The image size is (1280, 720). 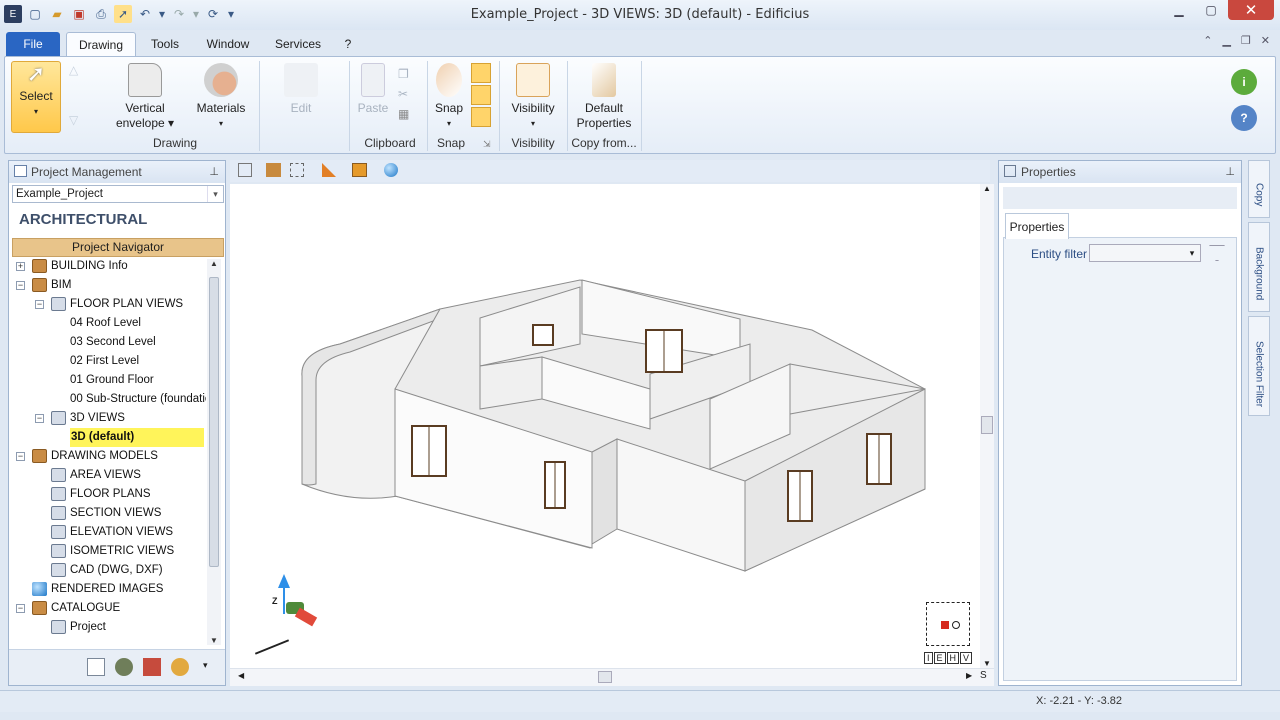 What do you see at coordinates (105, 551) in the screenshot?
I see `tree-item: ISOMETRIC VIEWS` at bounding box center [105, 551].